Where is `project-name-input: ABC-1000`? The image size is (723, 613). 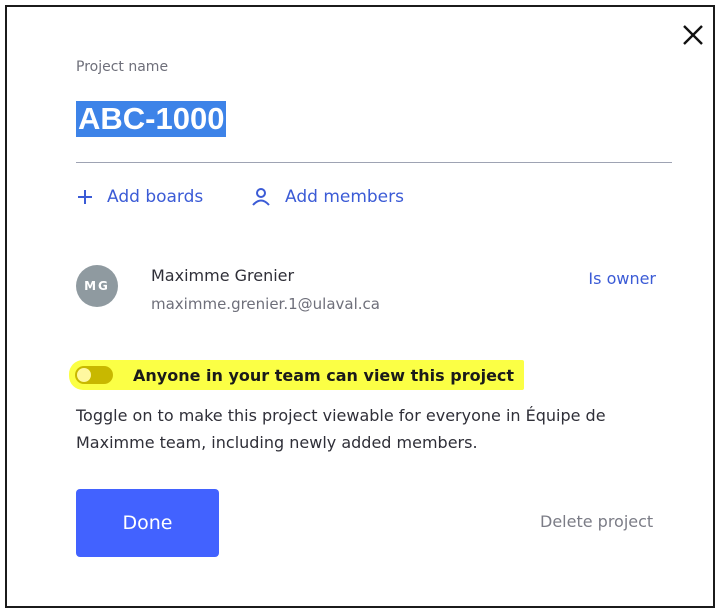 project-name-input: ABC-1000 is located at coordinates (151, 119).